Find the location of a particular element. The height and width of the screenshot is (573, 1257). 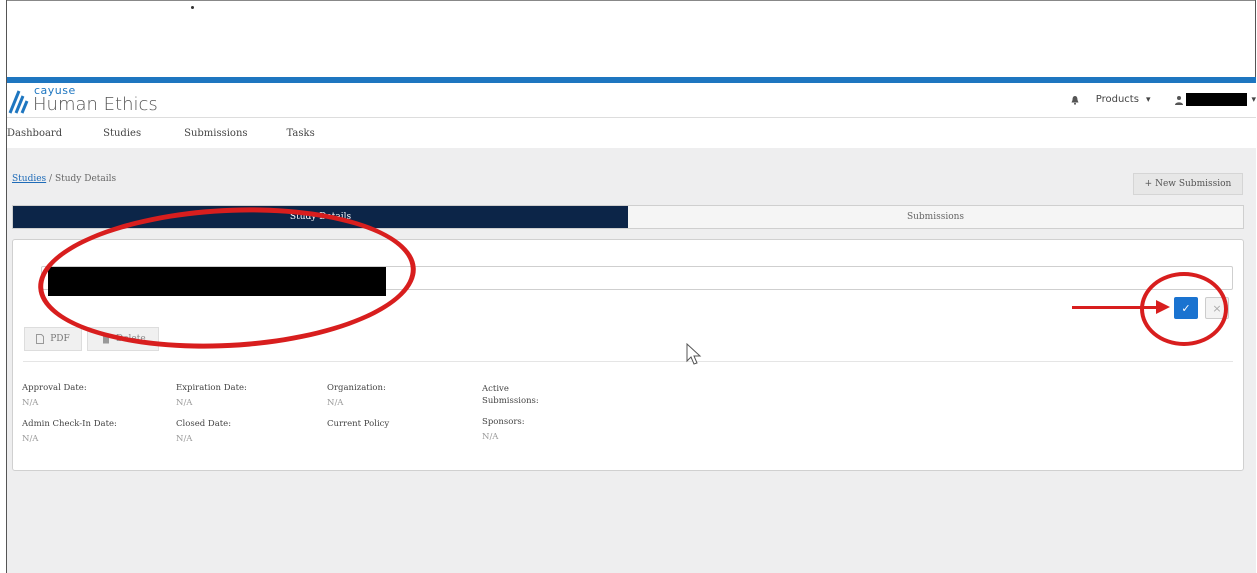

header-right: Products ▾ ▾ is located at coordinates (1163, 99).